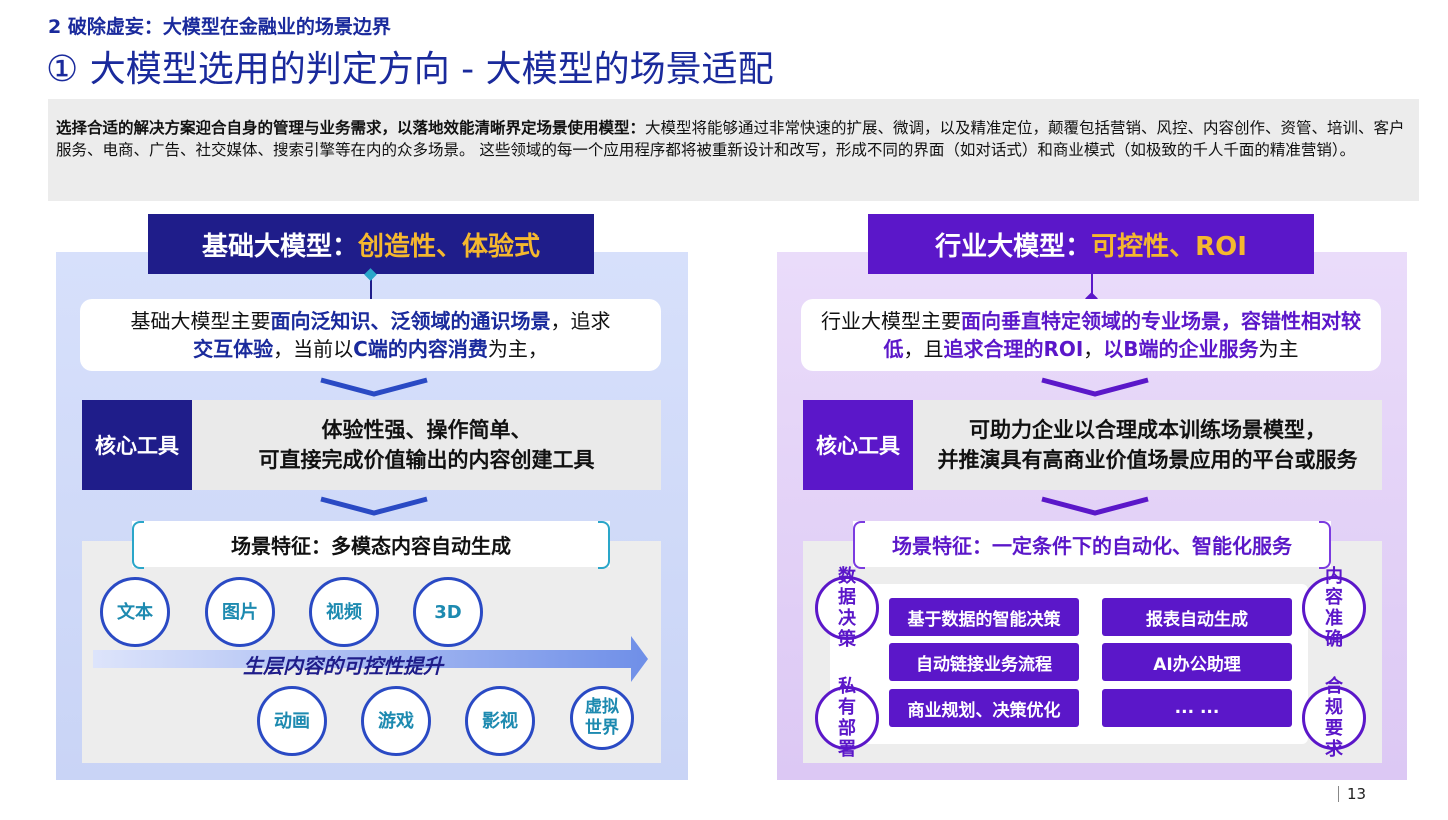  I want to click on left-desc-text: ，追求, so click(580, 321).